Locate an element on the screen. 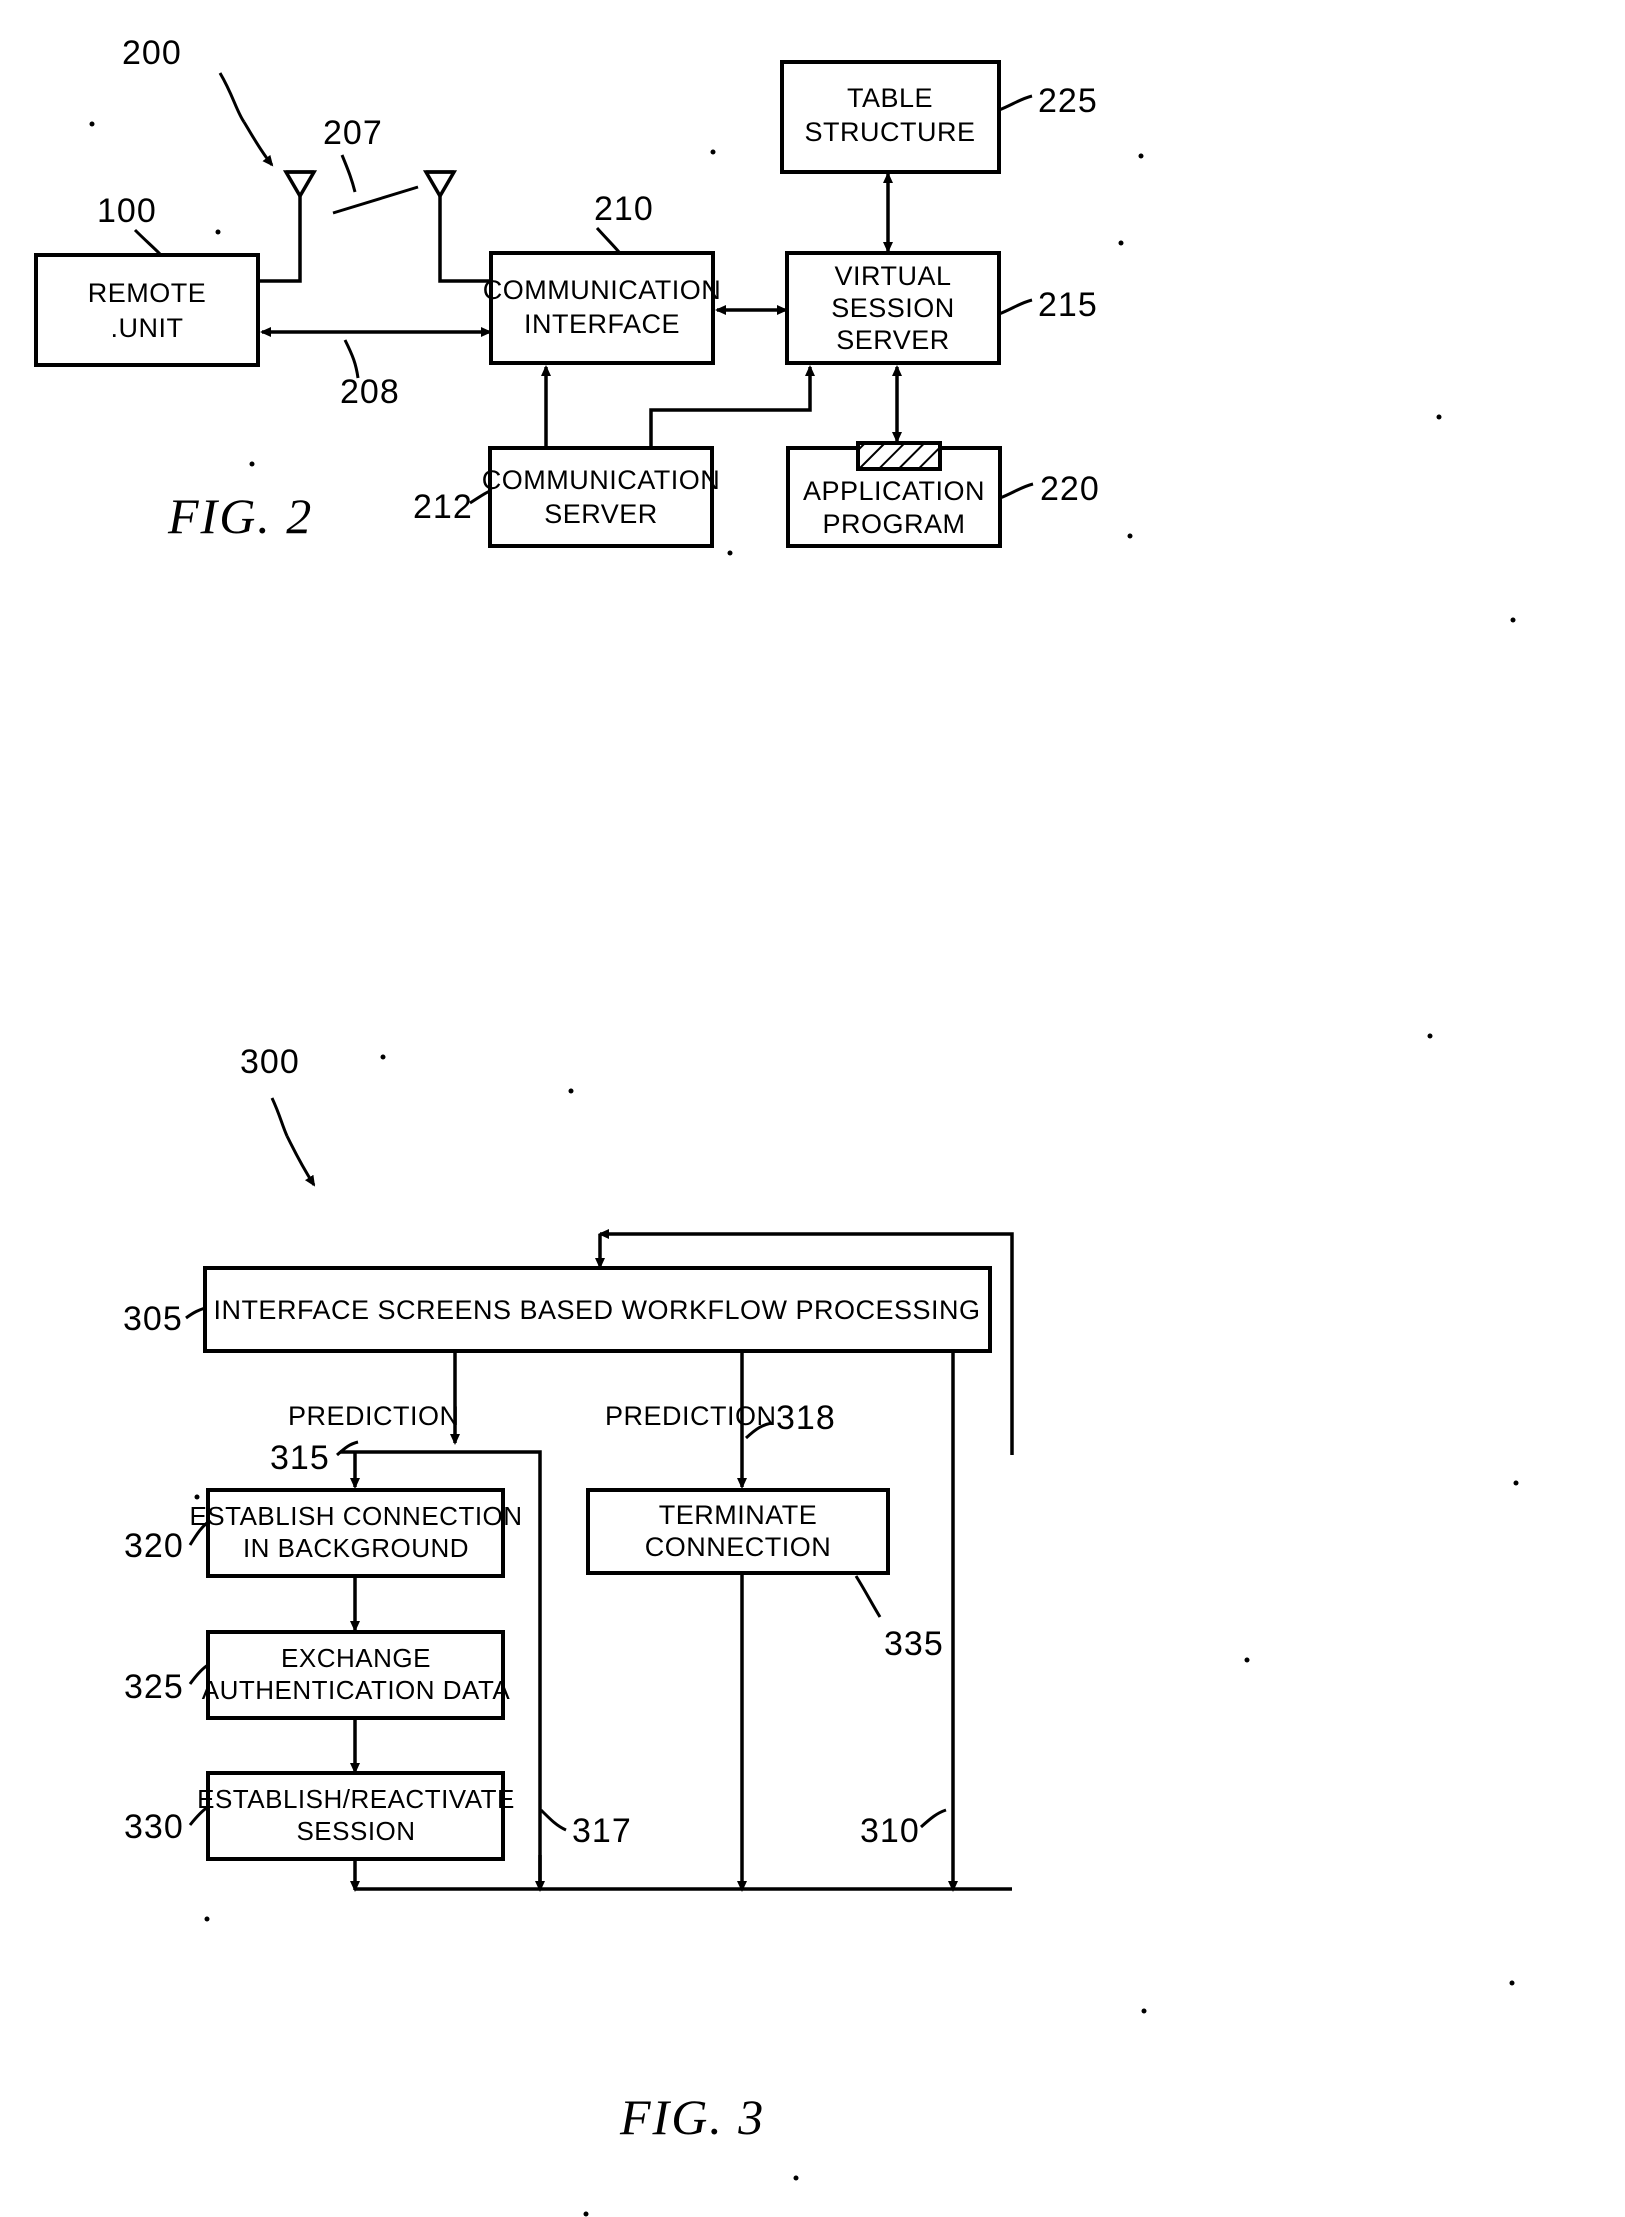  virtual-session-server-ref: 215 is located at coordinates (1068, 305).